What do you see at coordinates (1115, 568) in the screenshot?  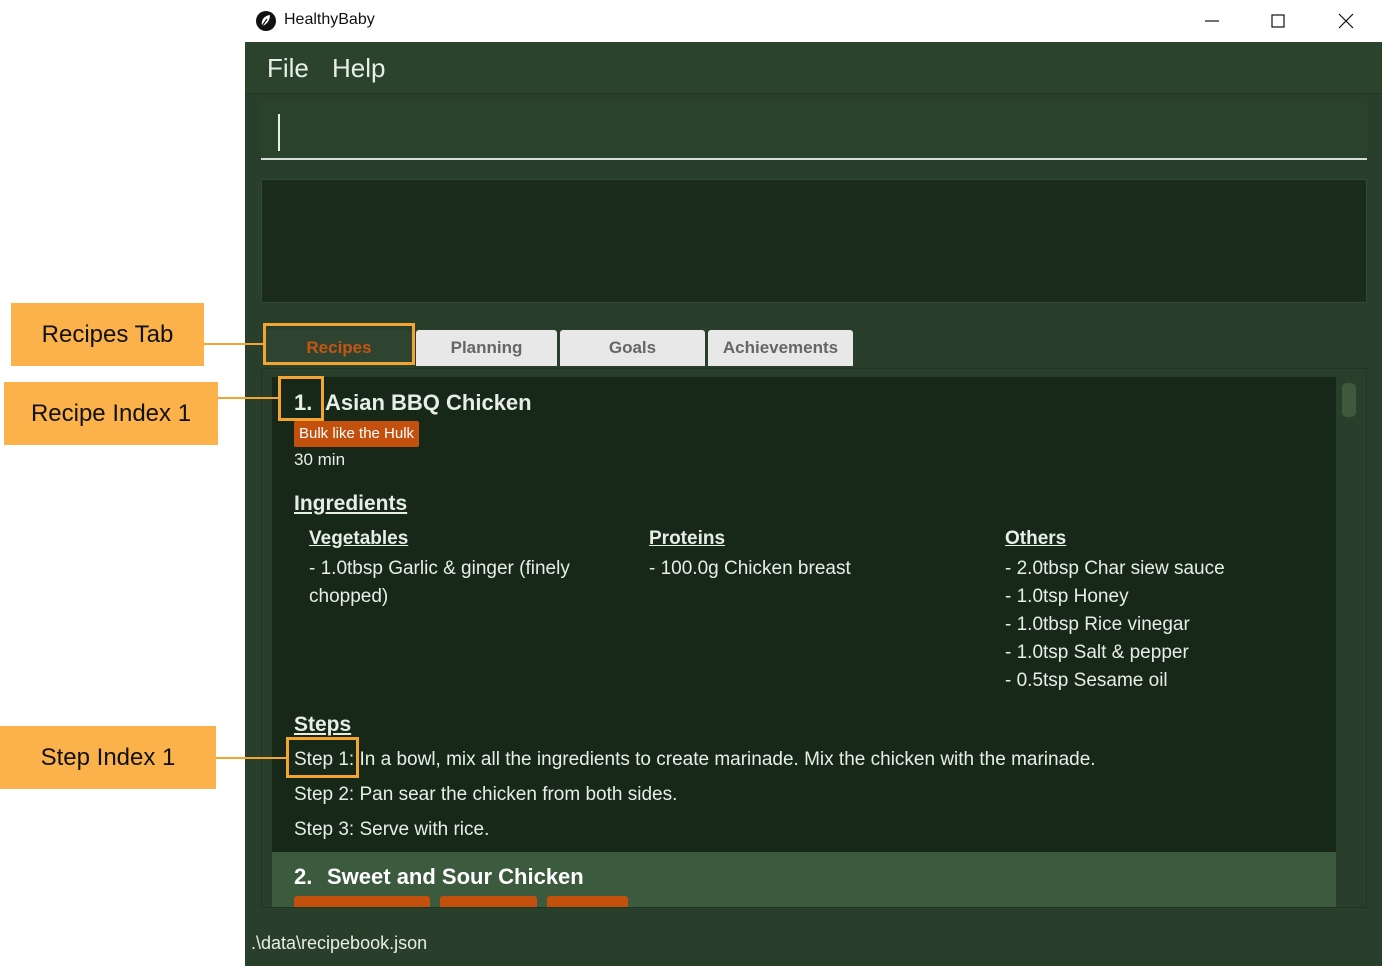 I see `ingredient-item: - 2.0tbsp Char siew sauce` at bounding box center [1115, 568].